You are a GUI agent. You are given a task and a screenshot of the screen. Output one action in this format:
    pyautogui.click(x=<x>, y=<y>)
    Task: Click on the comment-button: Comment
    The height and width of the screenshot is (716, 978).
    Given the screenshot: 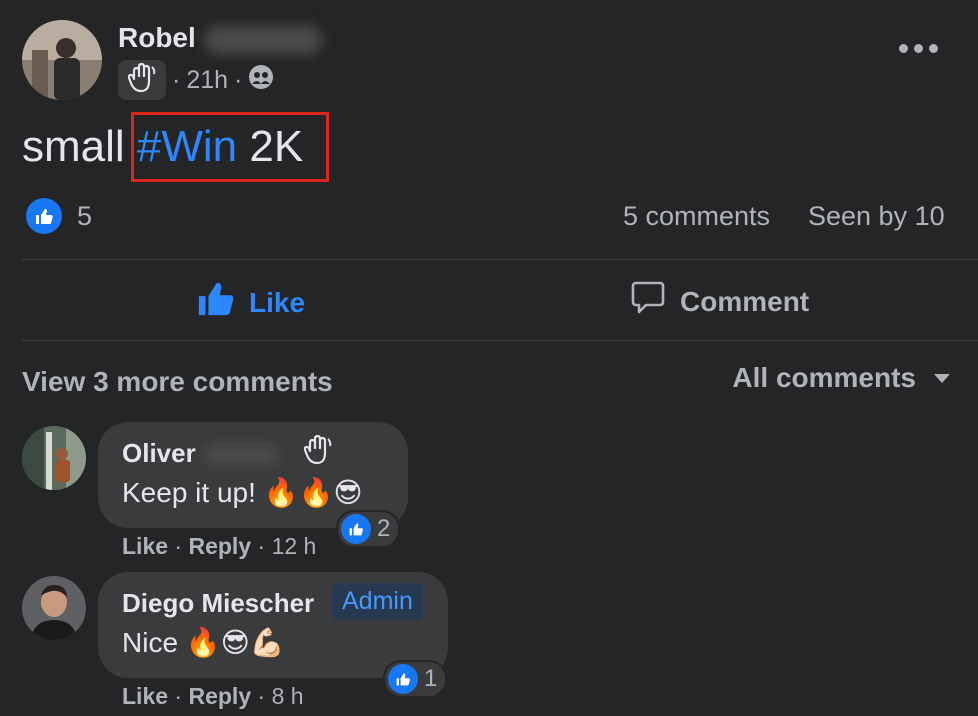 What is the action you would take?
    pyautogui.click(x=719, y=301)
    